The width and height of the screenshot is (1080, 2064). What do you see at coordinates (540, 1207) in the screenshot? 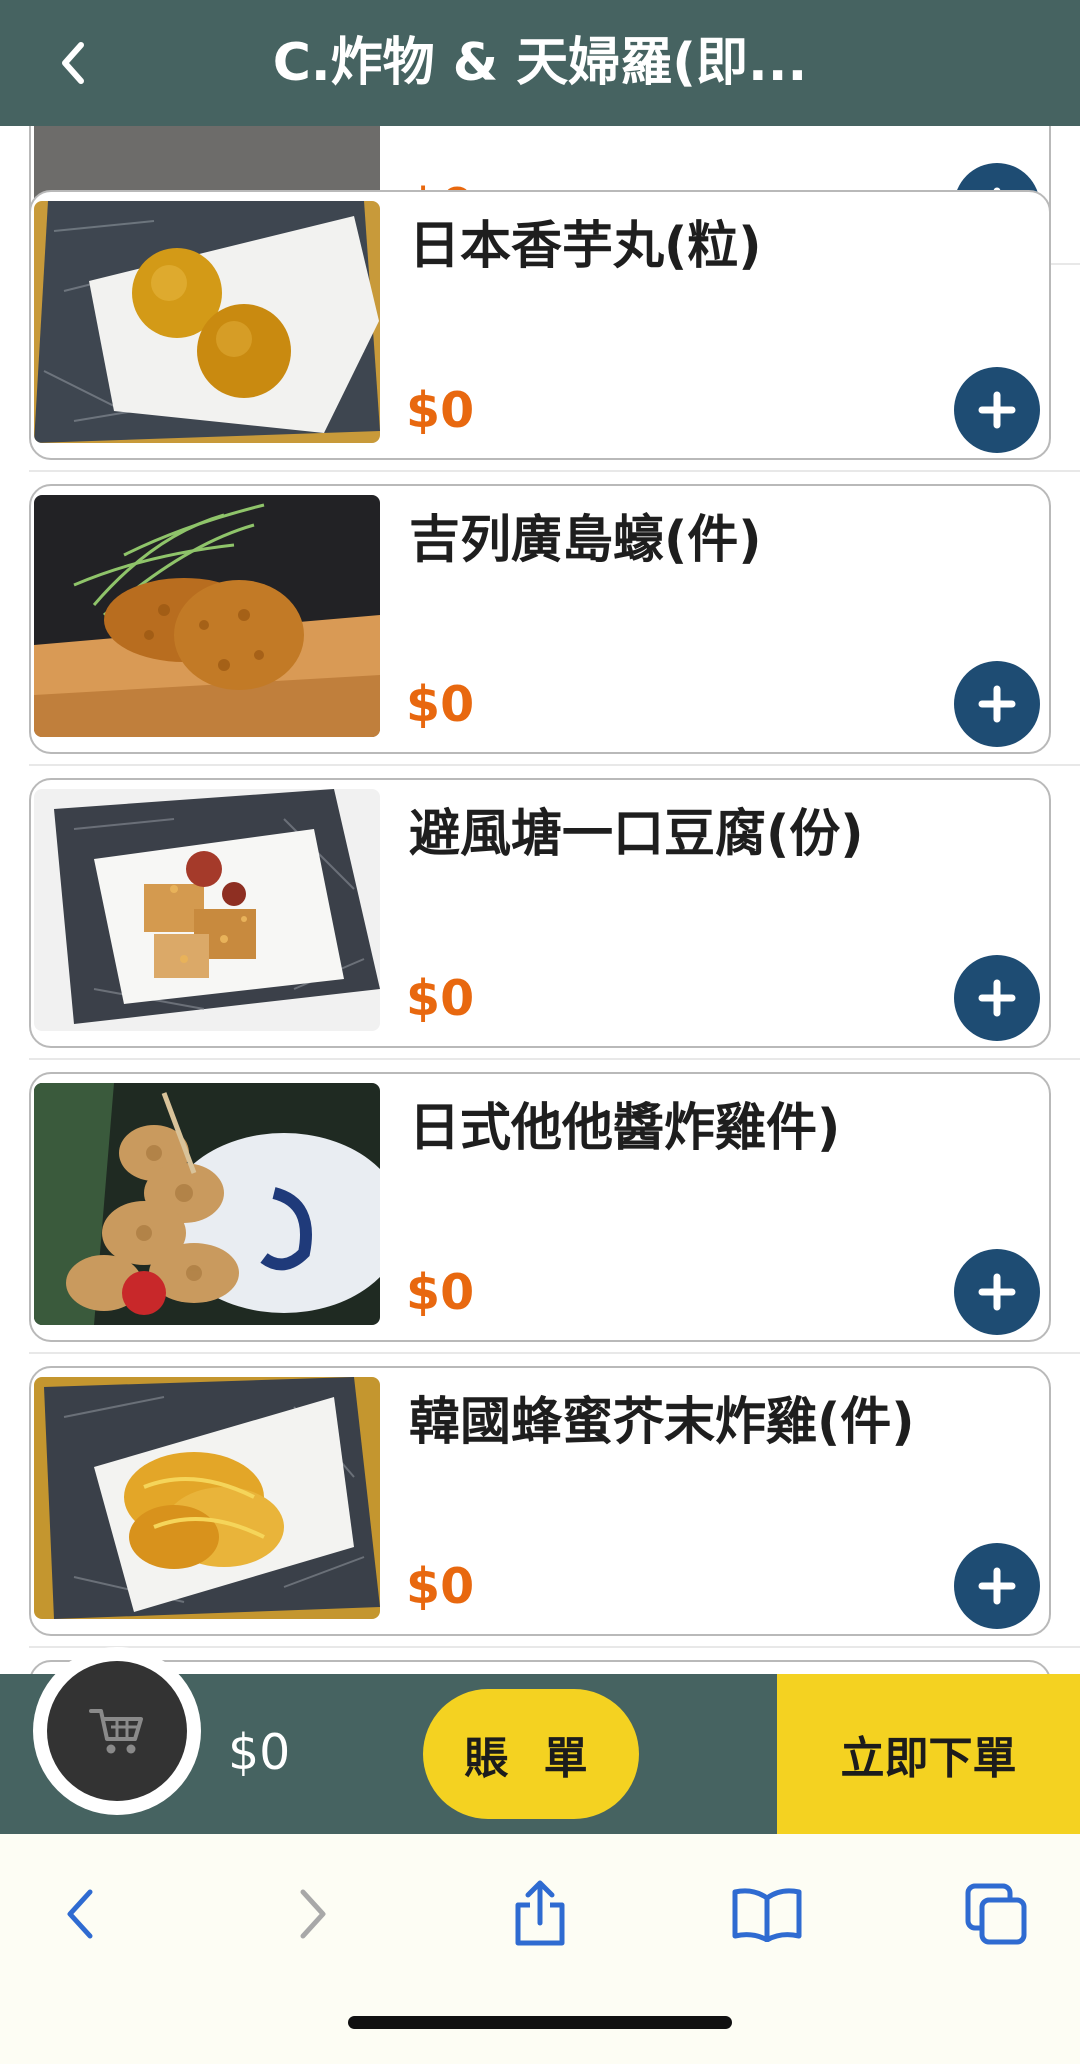
I see `menu-item-card: 日式他他醬炸雞件) $0` at bounding box center [540, 1207].